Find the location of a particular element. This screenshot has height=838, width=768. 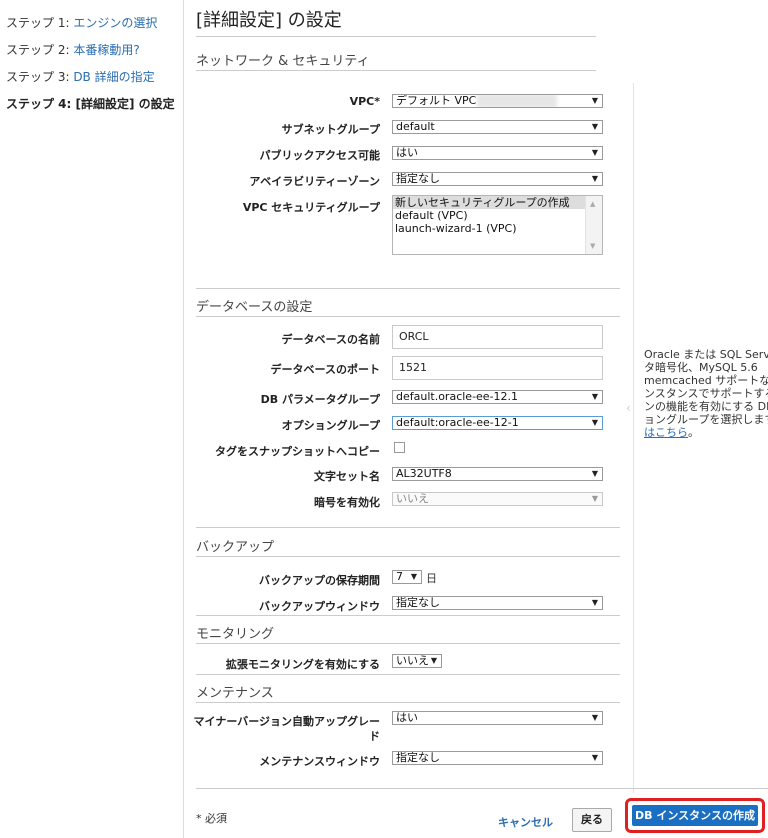

step-3-link: DB 詳細の指定 is located at coordinates (113, 77).